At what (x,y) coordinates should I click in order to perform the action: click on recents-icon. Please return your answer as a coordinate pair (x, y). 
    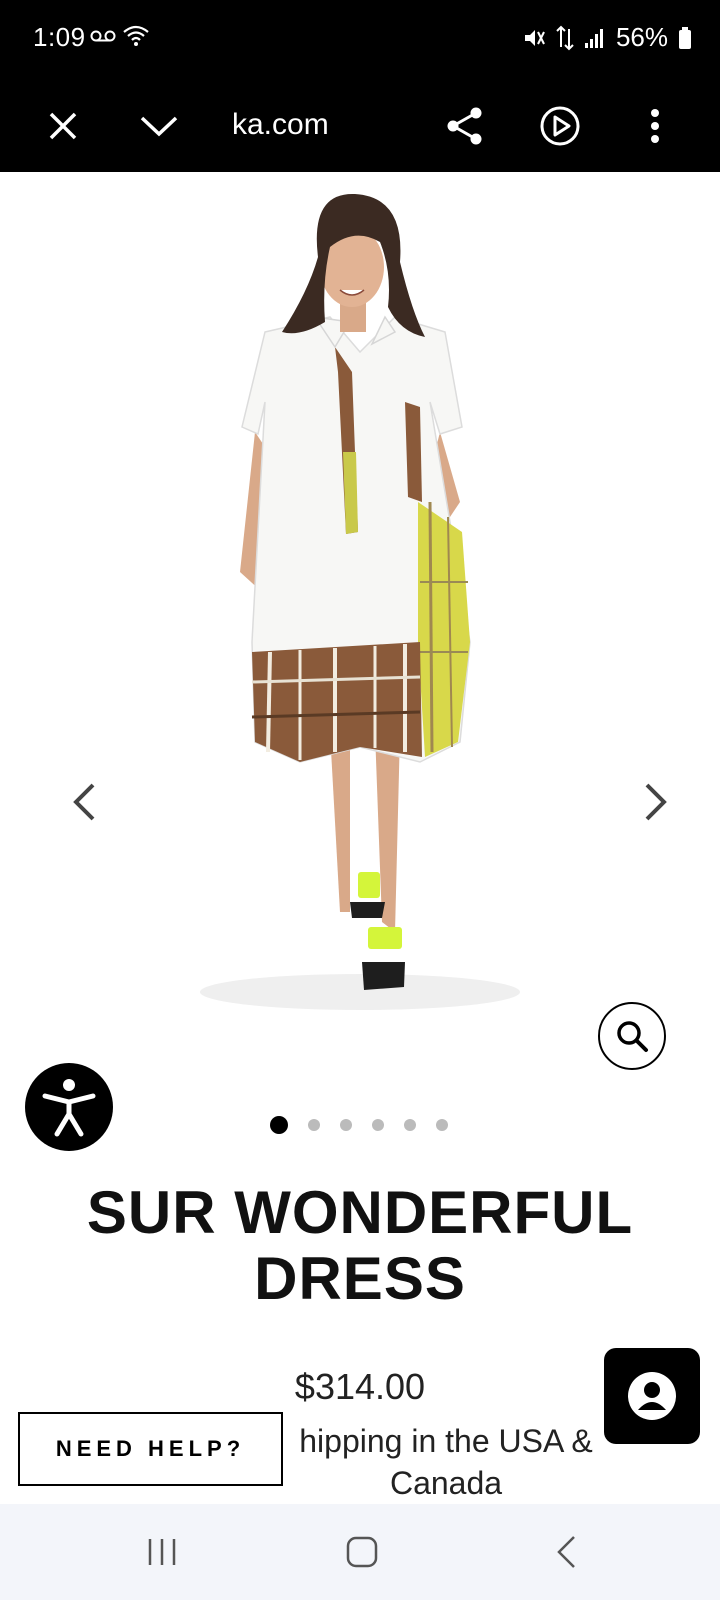
    Looking at the image, I should click on (162, 1552).